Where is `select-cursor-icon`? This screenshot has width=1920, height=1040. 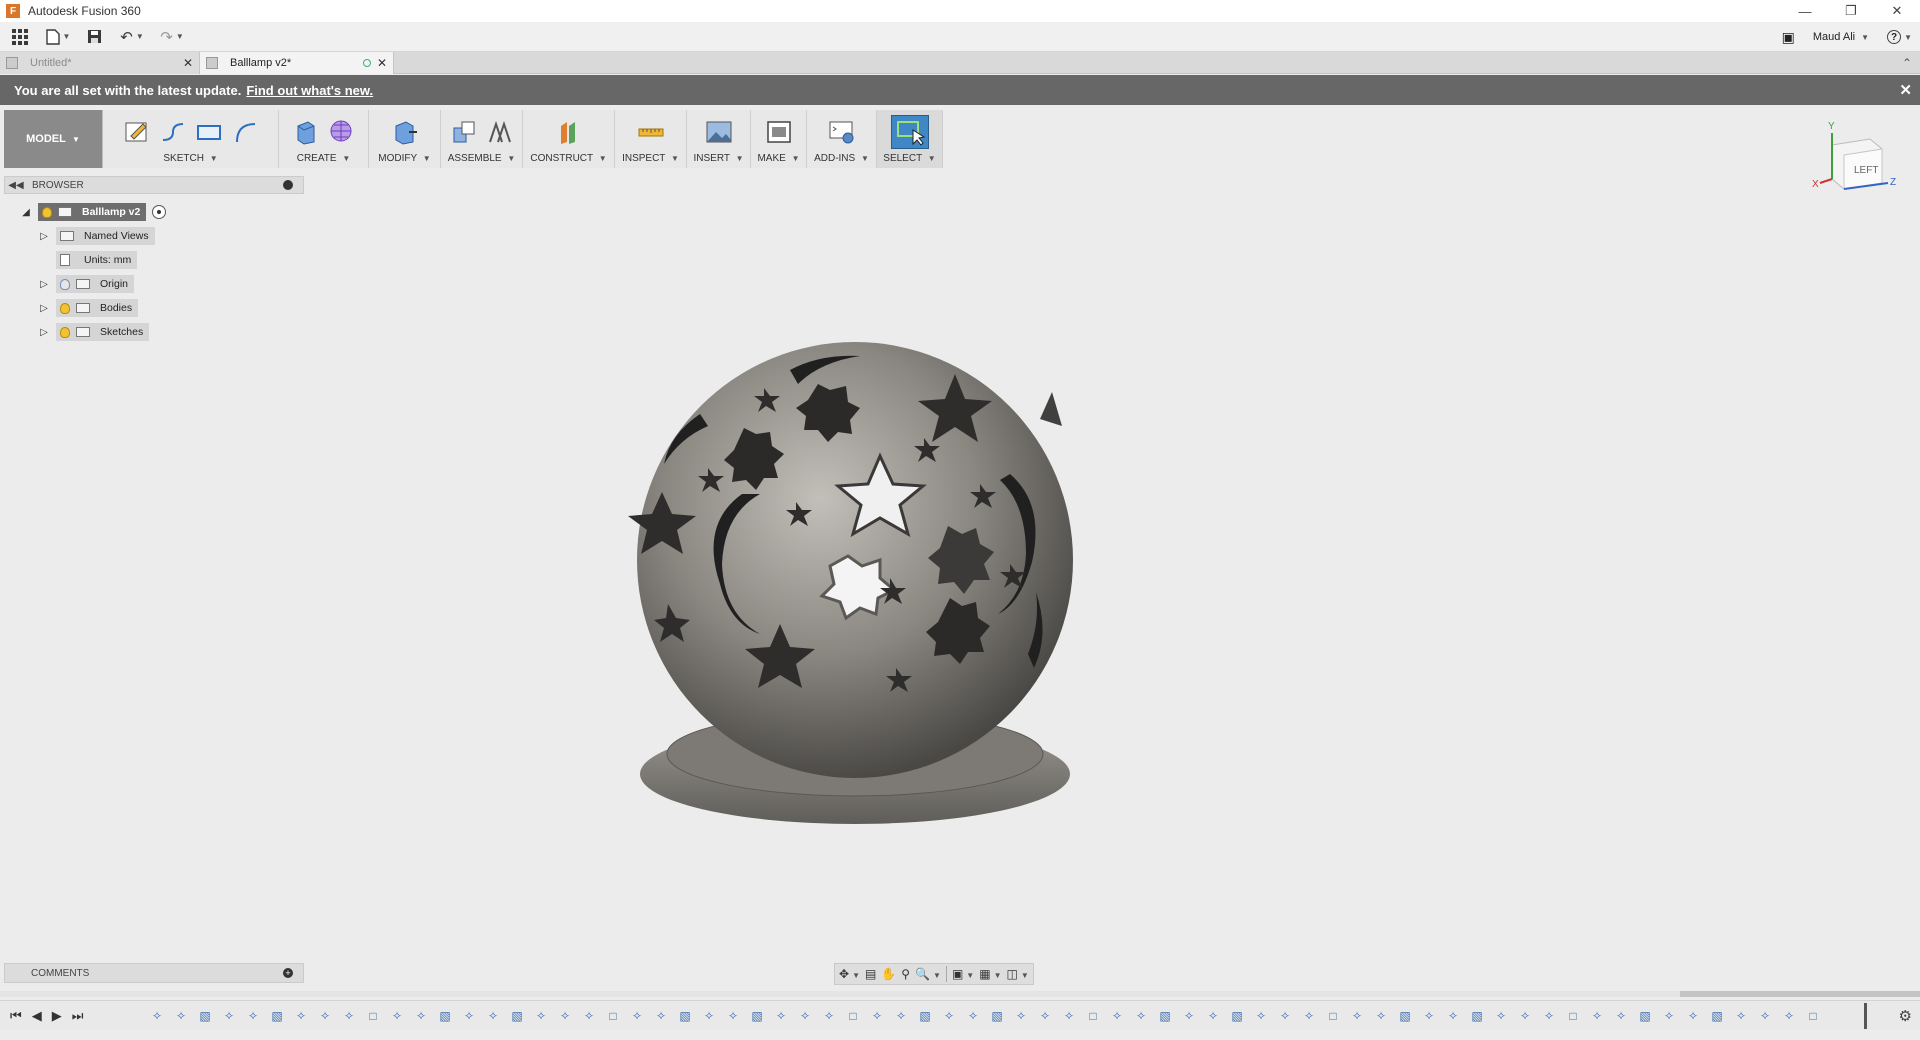 select-cursor-icon is located at coordinates (909, 132).